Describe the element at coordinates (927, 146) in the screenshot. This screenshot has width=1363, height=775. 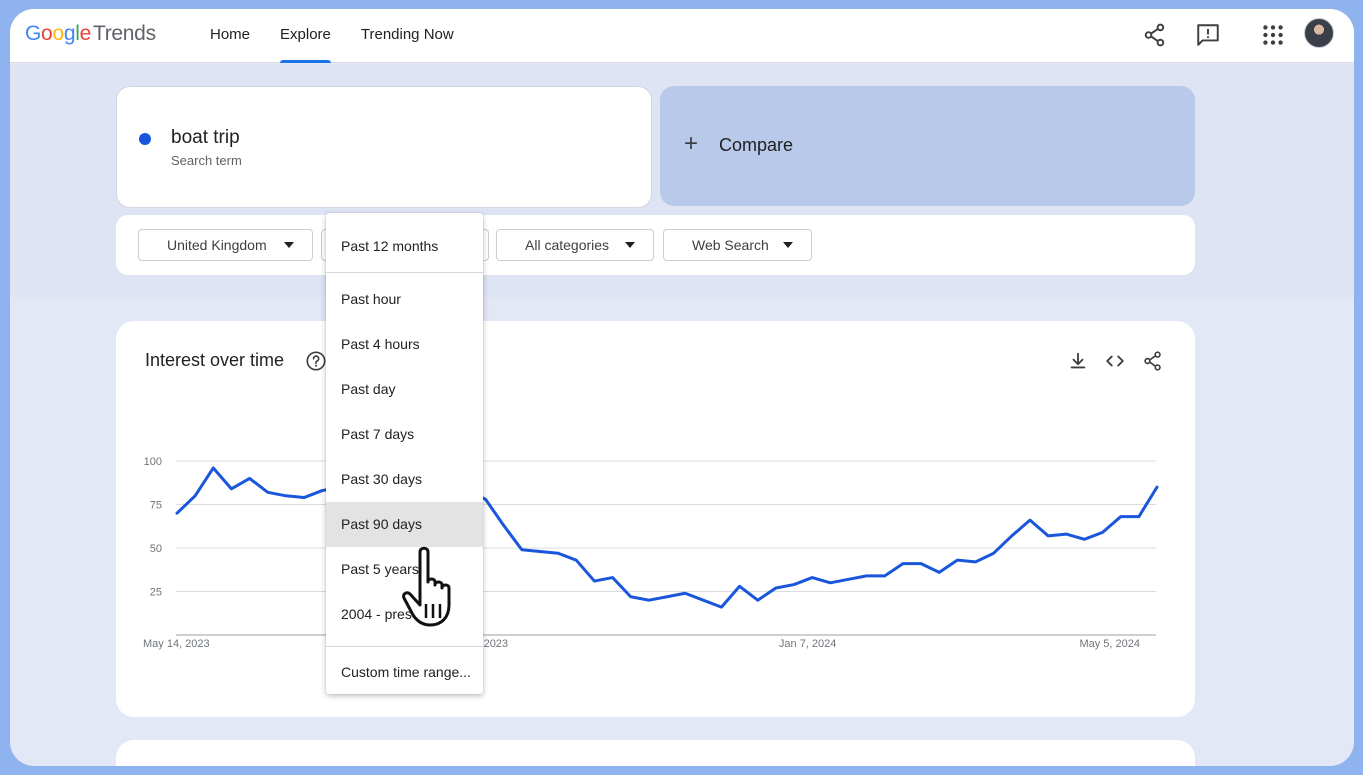
I see `compare-button: + Compare` at that location.